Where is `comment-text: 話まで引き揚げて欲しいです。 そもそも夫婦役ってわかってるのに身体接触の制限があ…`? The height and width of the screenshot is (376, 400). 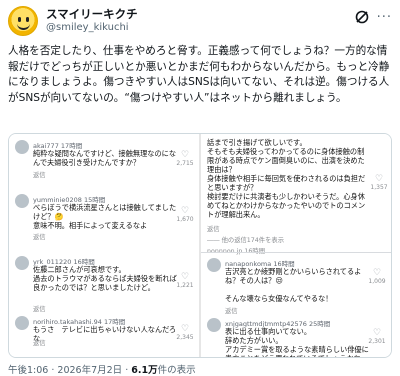 comment-text: 話まで引き揚げて欲しいです。 そもそも夫婦役ってわかってるのに身体接触の制限があ… is located at coordinates (286, 178).